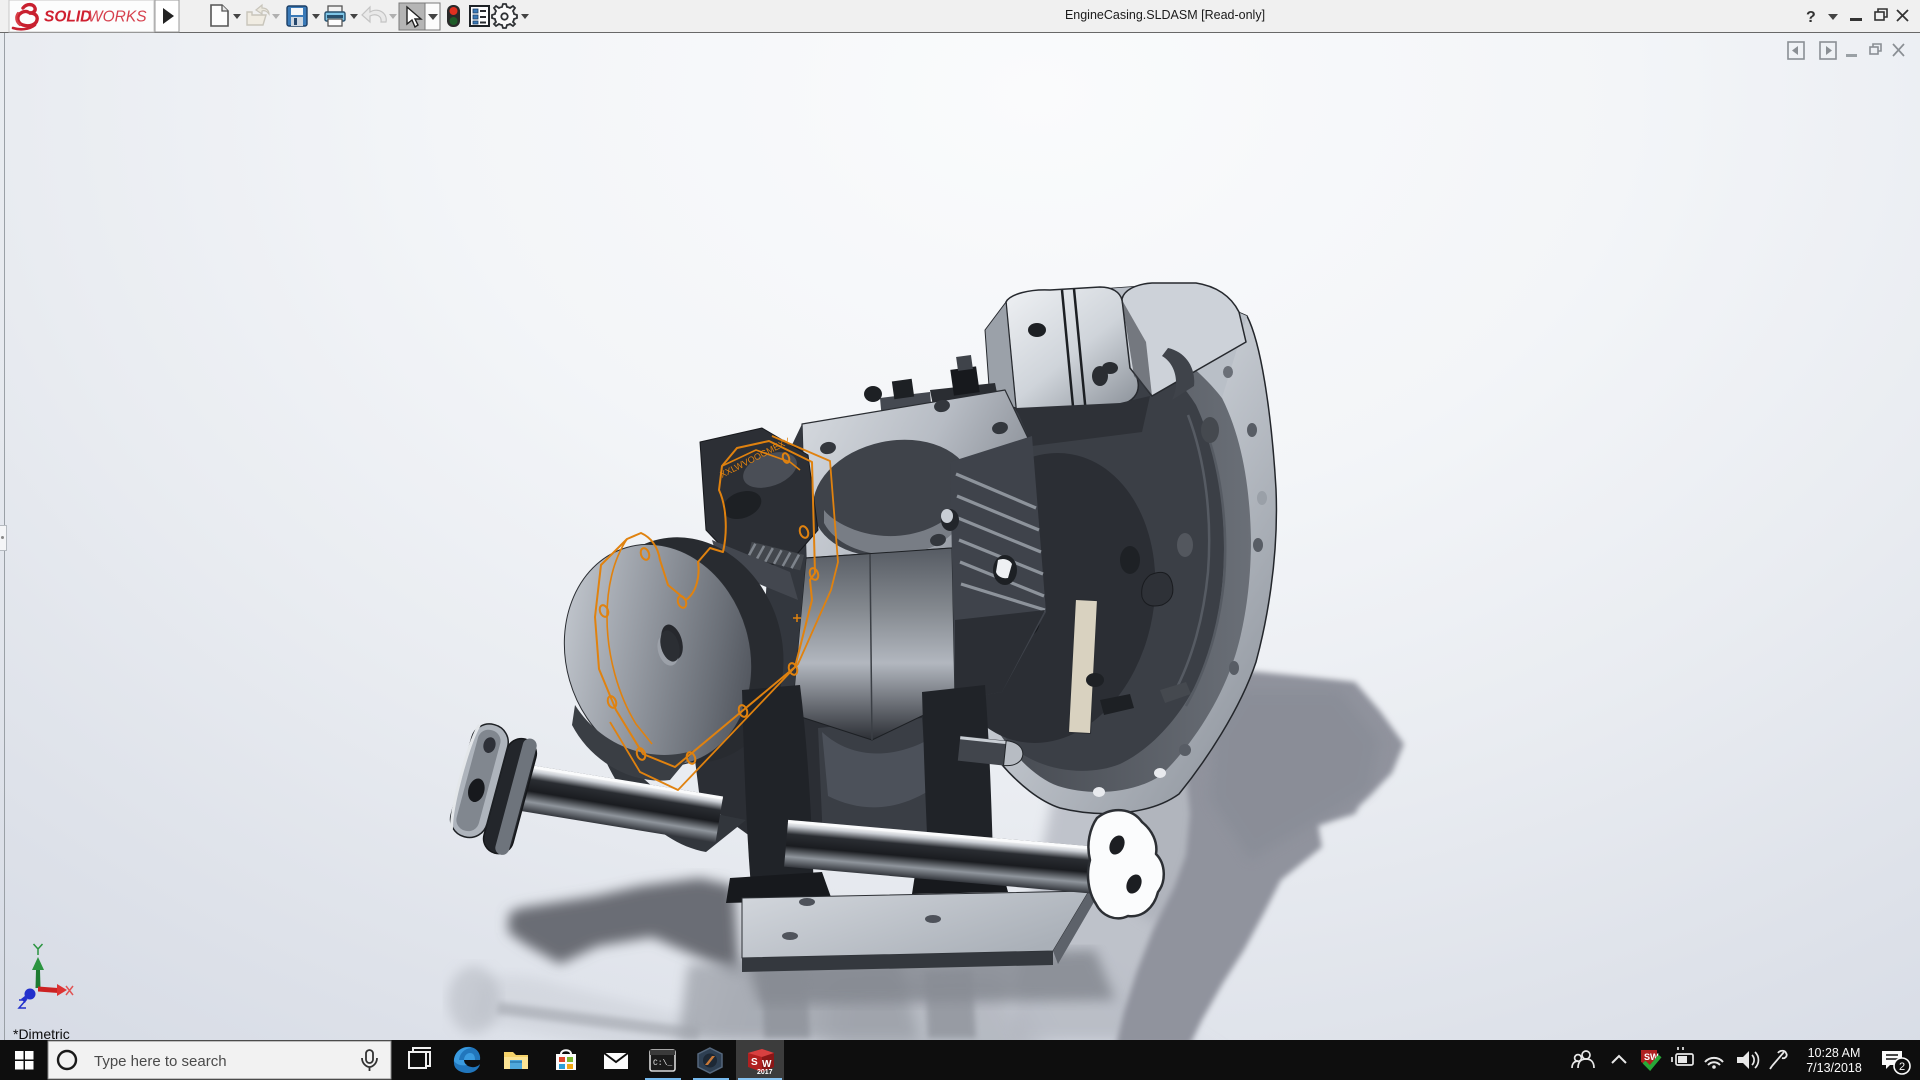 This screenshot has width=1920, height=1080. What do you see at coordinates (754, 1062) in the screenshot?
I see `svg-text: S` at bounding box center [754, 1062].